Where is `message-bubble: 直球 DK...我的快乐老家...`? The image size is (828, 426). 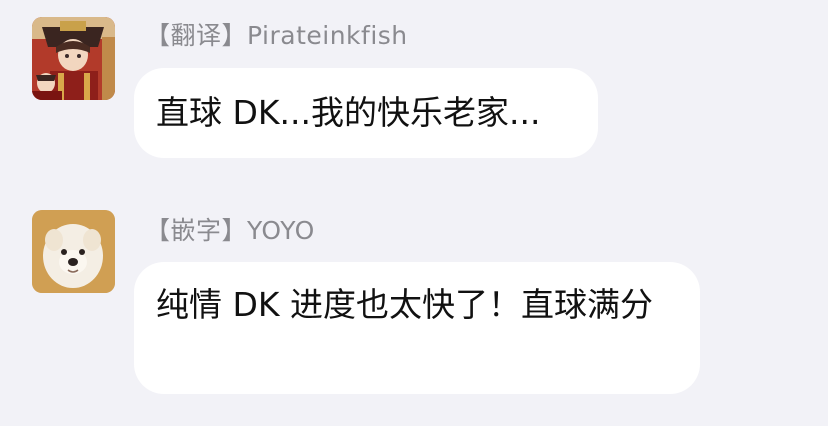
message-bubble: 直球 DK...我的快乐老家... is located at coordinates (366, 113).